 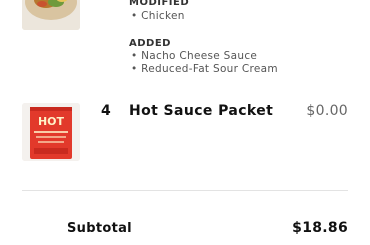 What do you see at coordinates (158, 16) in the screenshot?
I see `modification-chicken: • Chicken` at bounding box center [158, 16].